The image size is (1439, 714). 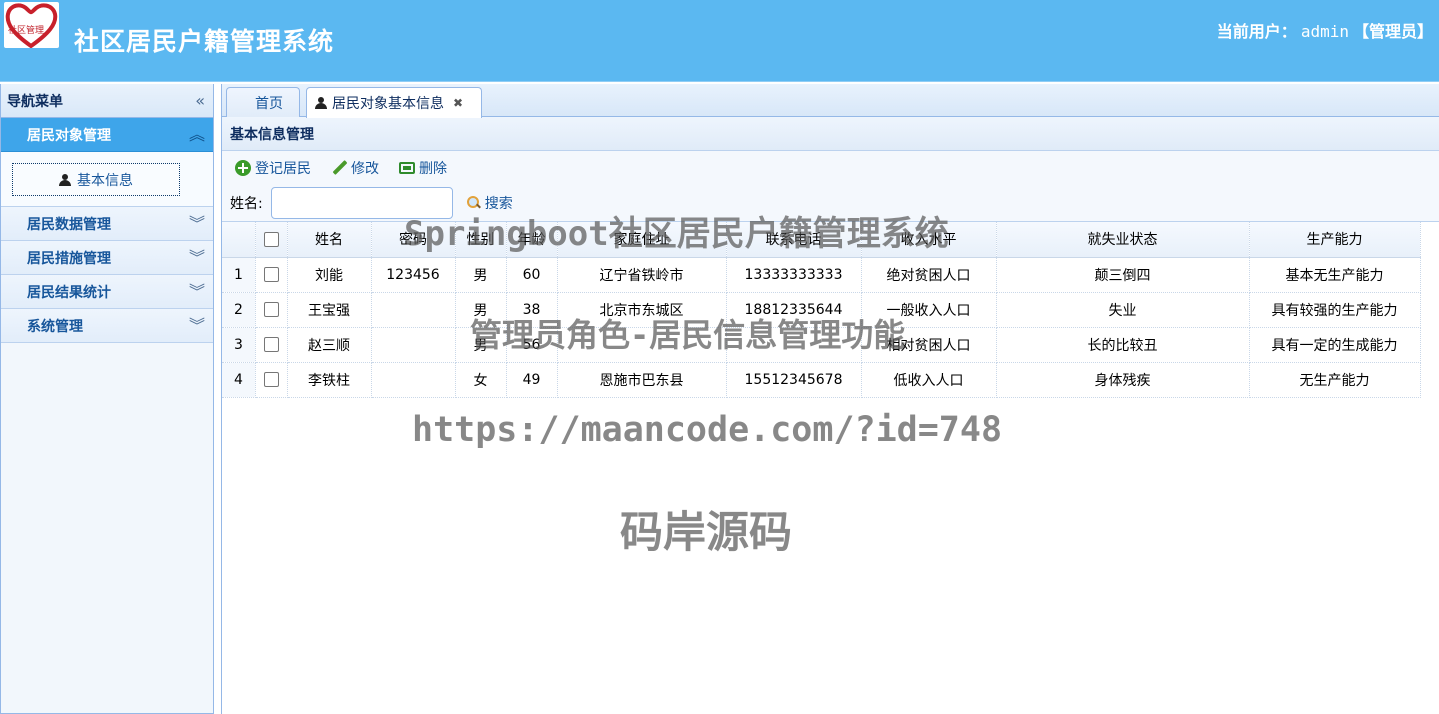 What do you see at coordinates (929, 310) in the screenshot?
I see `cell-income: 一般收入人口` at bounding box center [929, 310].